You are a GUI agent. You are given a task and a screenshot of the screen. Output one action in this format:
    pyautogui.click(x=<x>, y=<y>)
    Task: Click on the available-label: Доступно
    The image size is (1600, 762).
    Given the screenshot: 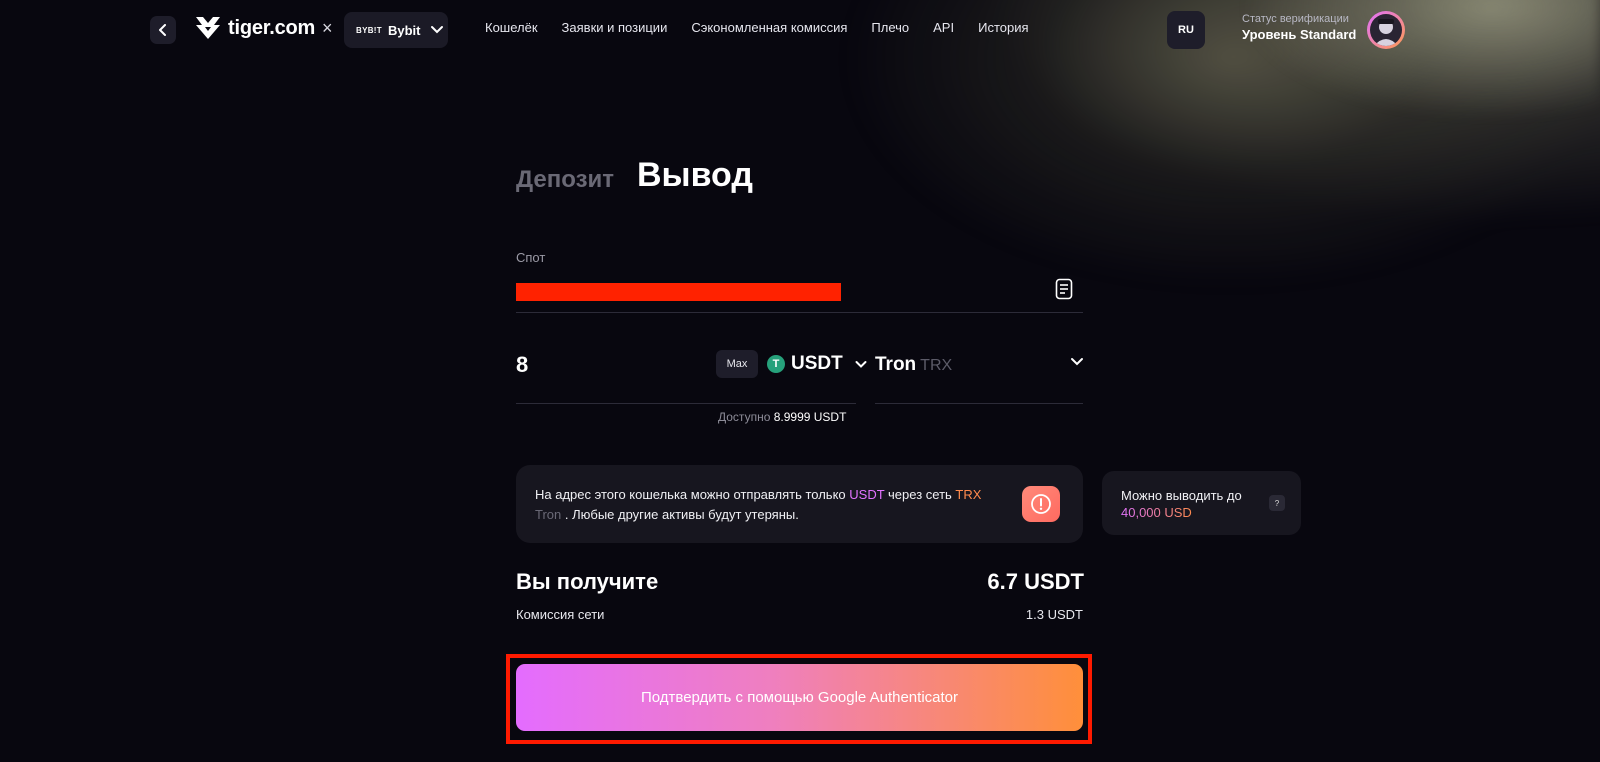 What is the action you would take?
    pyautogui.click(x=744, y=417)
    